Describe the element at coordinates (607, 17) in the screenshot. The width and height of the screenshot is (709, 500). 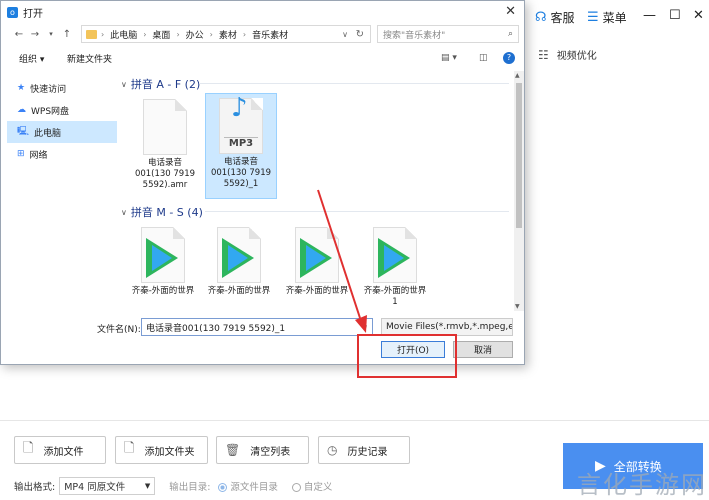
I see `menu-button: ☰ 菜单` at that location.